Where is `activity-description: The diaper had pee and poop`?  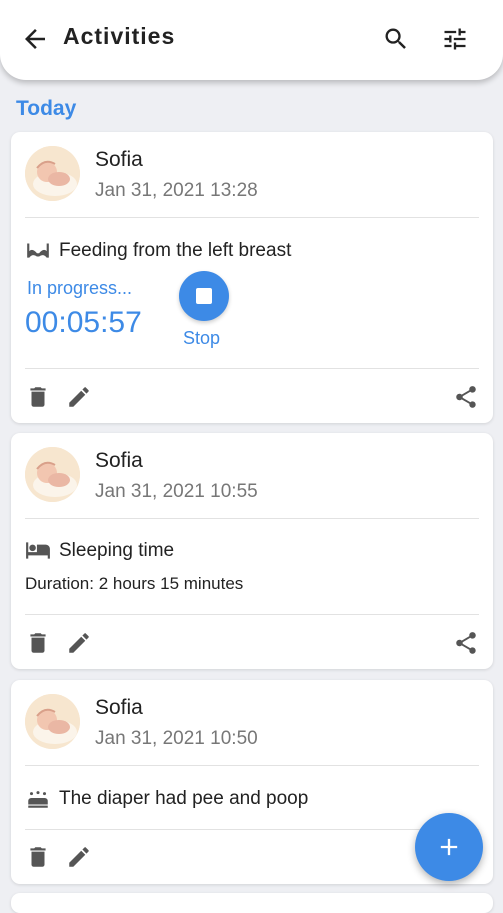 activity-description: The diaper had pee and poop is located at coordinates (184, 798).